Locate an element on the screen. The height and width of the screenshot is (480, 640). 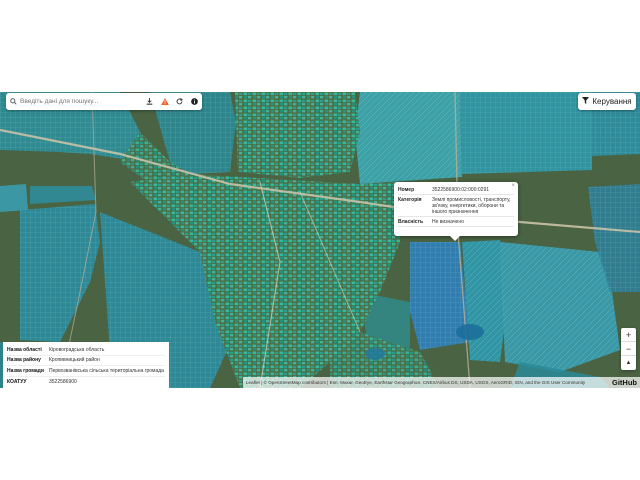
info-key: КОАТУУ is located at coordinates (17, 381).